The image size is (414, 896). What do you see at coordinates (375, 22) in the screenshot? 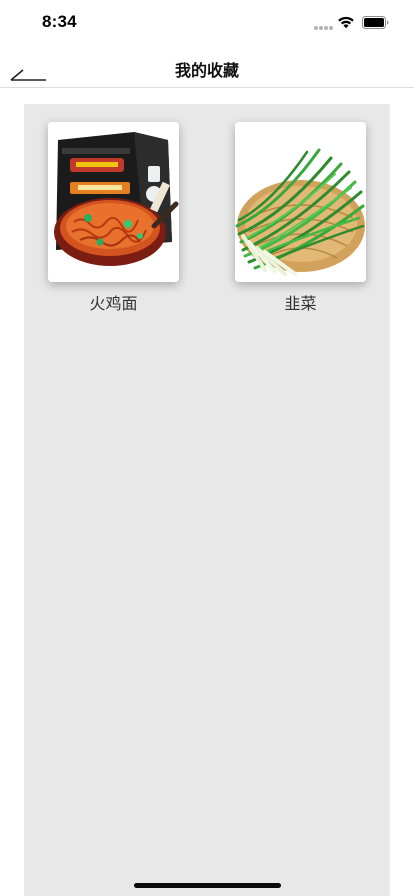
I see `battery-icon` at bounding box center [375, 22].